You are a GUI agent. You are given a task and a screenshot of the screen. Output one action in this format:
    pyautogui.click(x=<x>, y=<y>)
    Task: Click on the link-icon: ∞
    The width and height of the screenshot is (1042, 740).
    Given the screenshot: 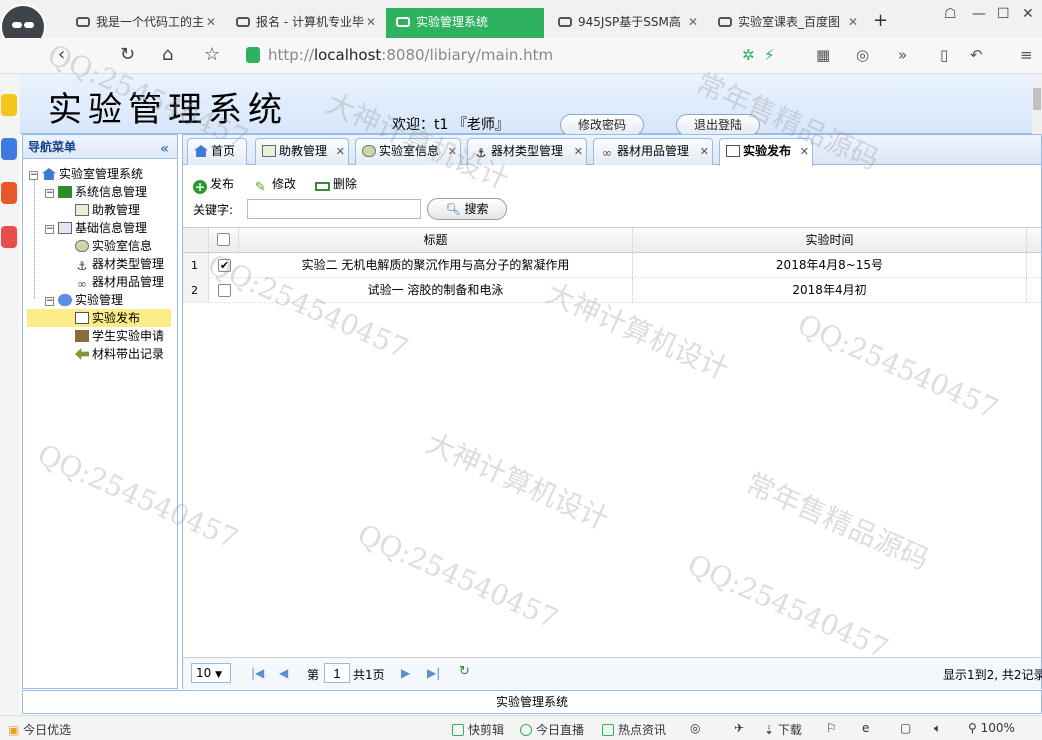 What is the action you would take?
    pyautogui.click(x=82, y=284)
    